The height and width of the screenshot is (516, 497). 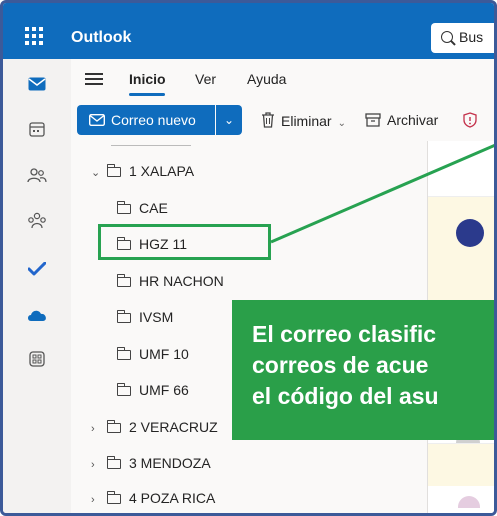 I want to click on callout-line-2: correos de acue, so click(x=340, y=365).